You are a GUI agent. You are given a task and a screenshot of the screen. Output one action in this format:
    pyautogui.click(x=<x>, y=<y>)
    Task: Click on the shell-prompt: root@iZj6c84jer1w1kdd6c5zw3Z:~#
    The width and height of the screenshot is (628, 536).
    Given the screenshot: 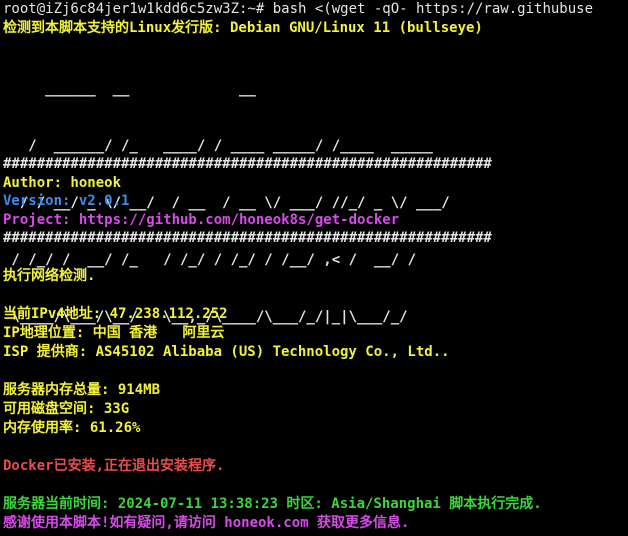 What is the action you would take?
    pyautogui.click(x=138, y=9)
    